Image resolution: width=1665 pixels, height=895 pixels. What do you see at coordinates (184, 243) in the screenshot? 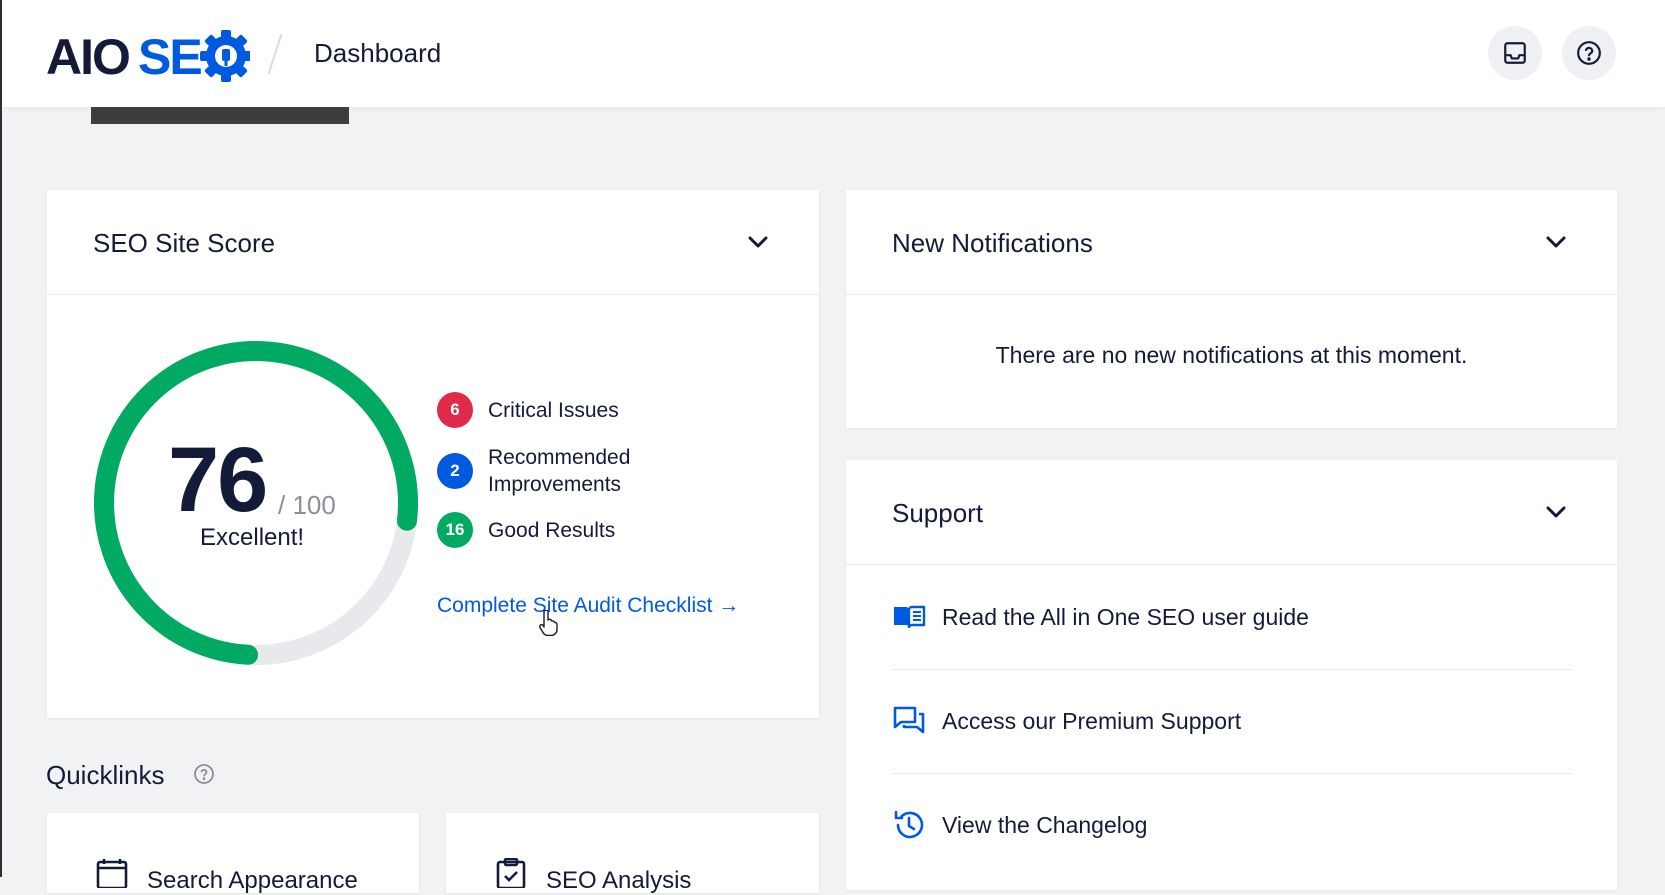
I see `card-title: SEO Site Score` at bounding box center [184, 243].